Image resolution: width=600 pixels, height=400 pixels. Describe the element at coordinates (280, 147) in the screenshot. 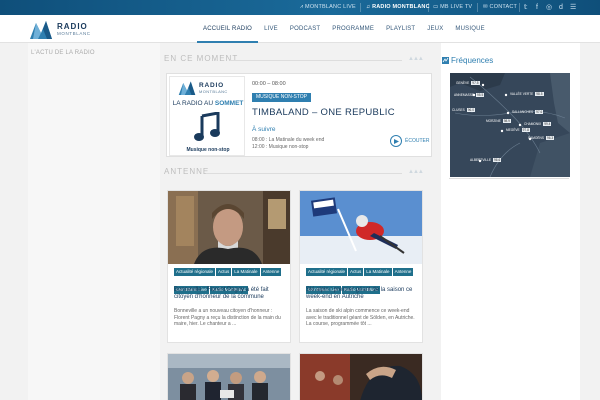

I see `up-next-item: 12:00 : Musique non-stop` at that location.